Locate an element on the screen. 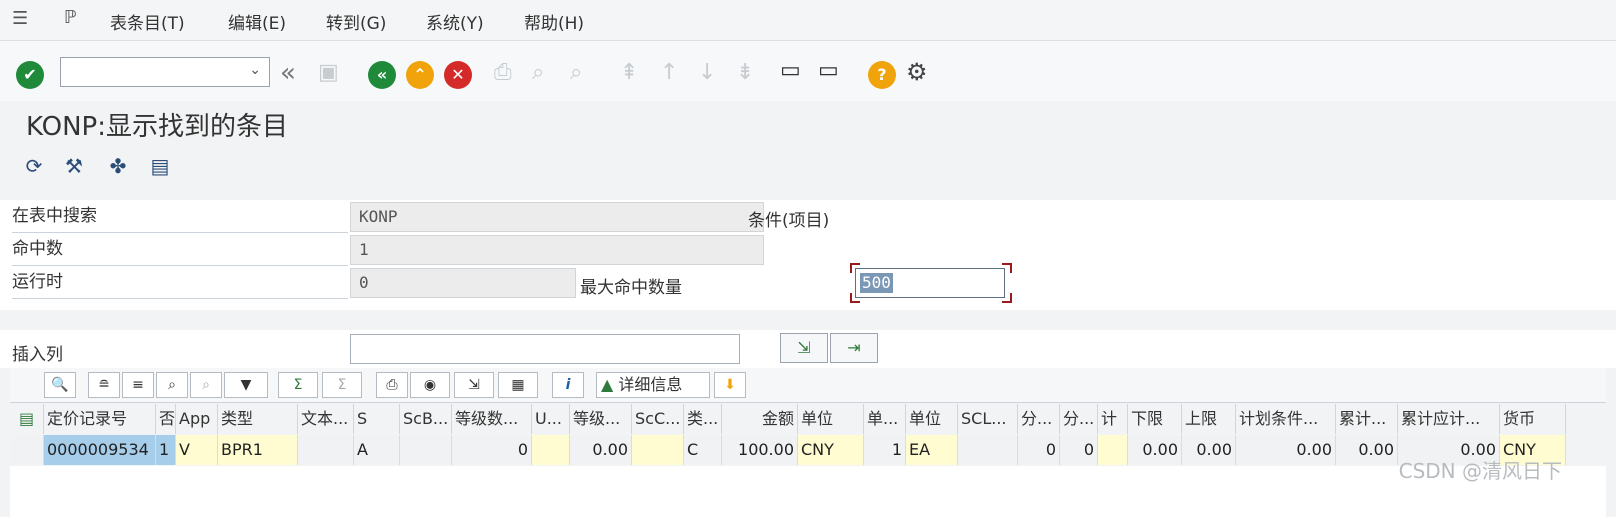  col-header: 下限 is located at coordinates (1155, 419).